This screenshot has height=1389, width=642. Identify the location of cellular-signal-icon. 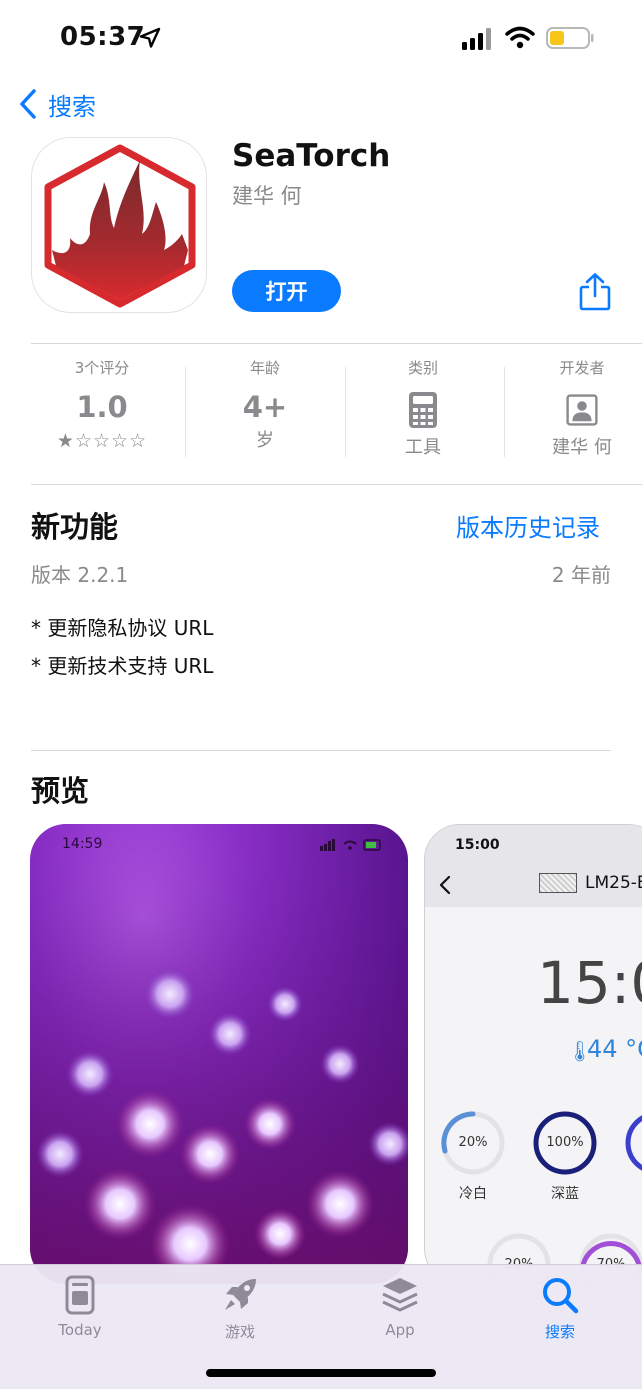
(476, 39).